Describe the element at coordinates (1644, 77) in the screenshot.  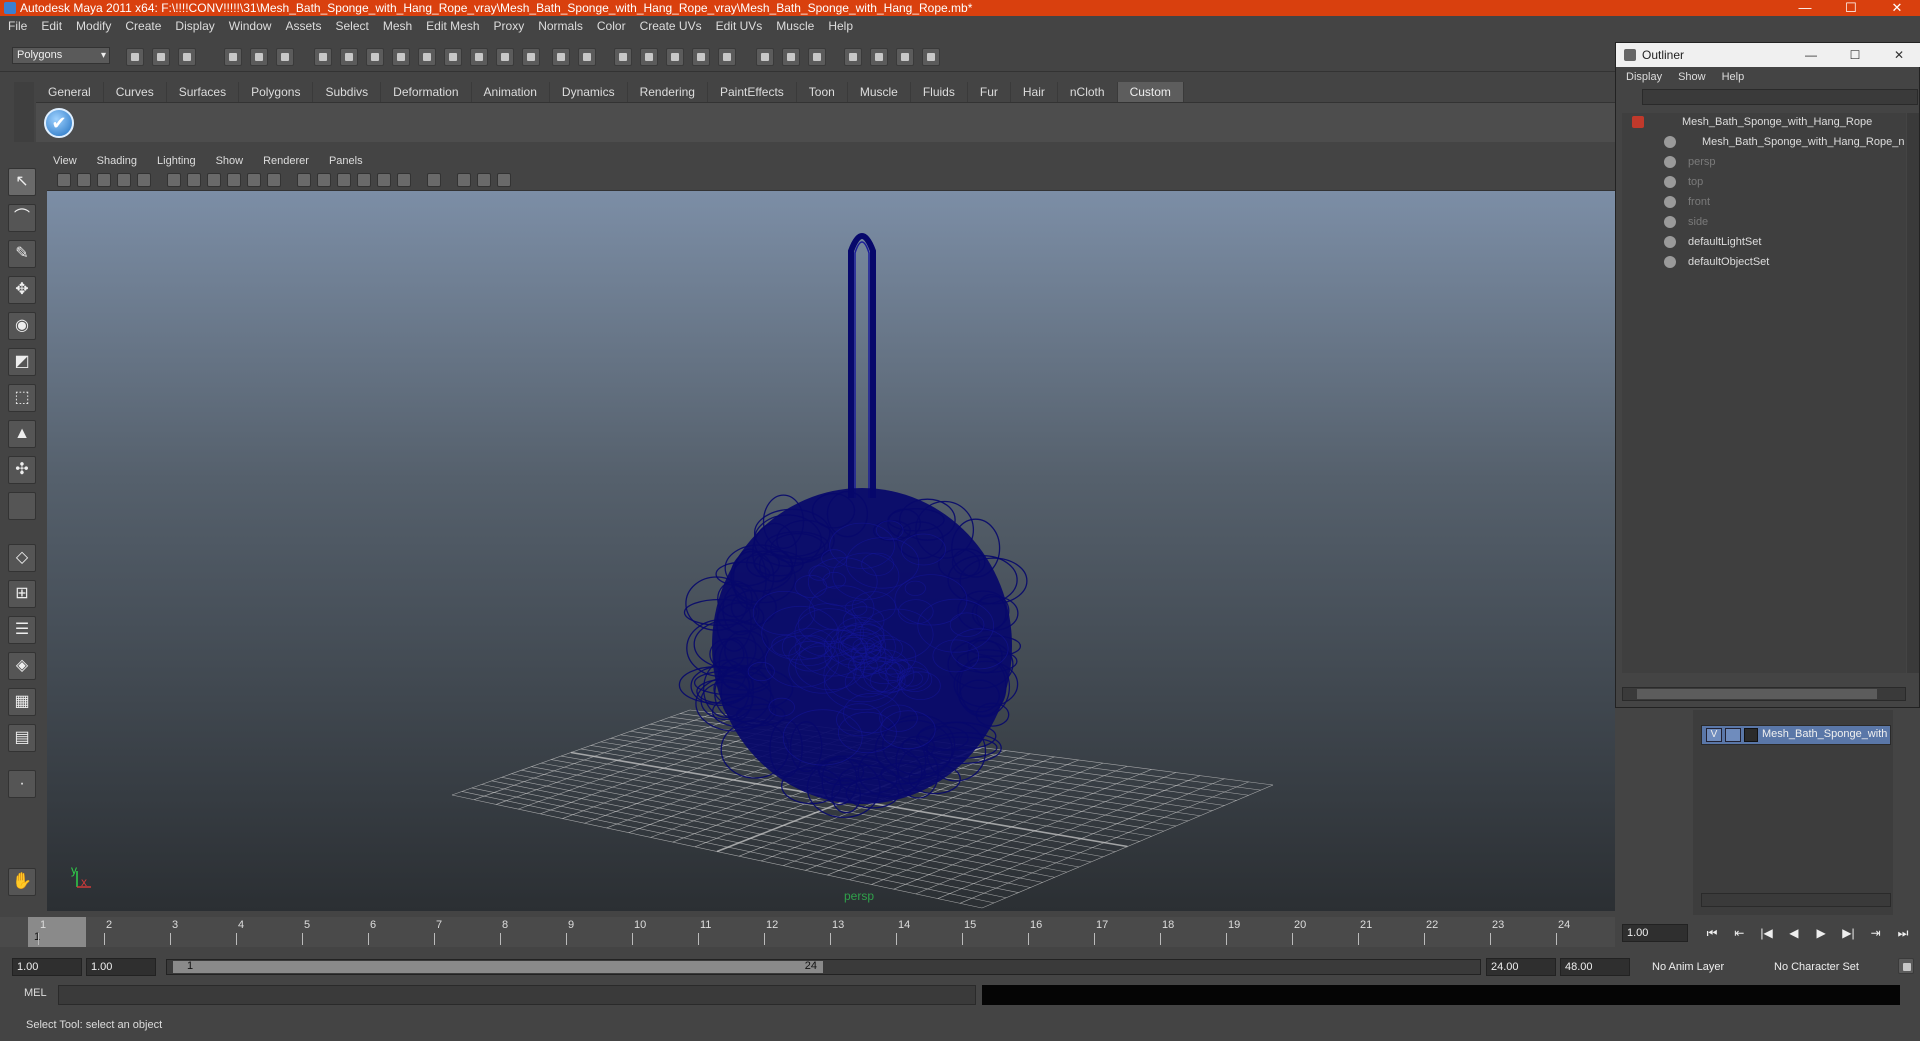
I see `outliner-menu-display: Display` at that location.